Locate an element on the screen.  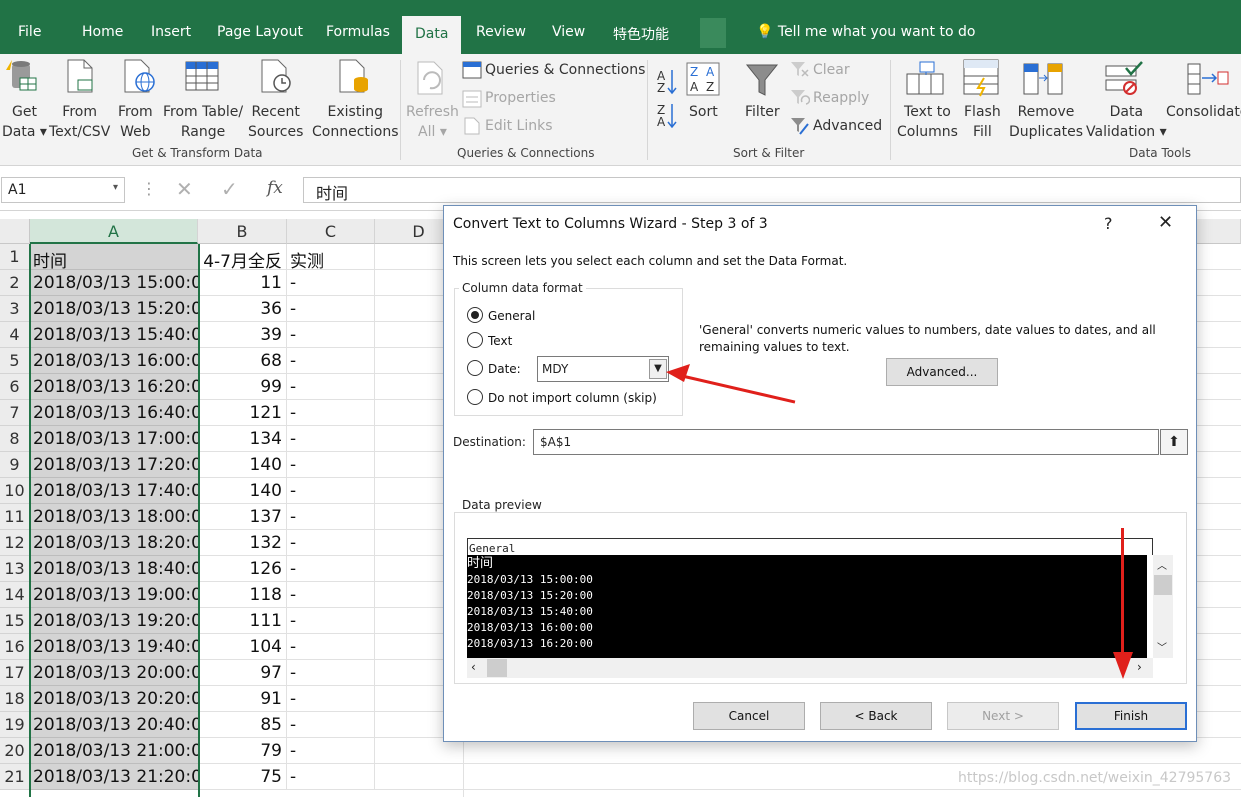
advanced-button: Advanced is located at coordinates (847, 126).